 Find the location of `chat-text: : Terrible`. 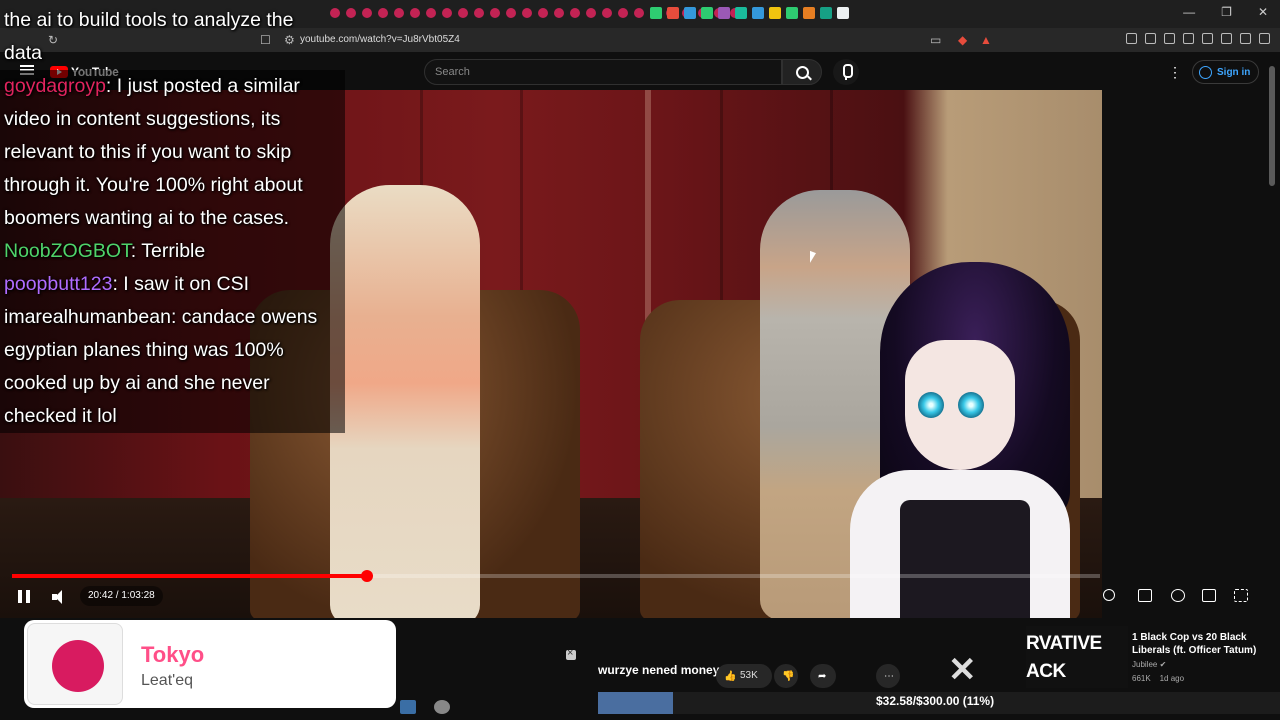

chat-text: : Terrible is located at coordinates (168, 251).